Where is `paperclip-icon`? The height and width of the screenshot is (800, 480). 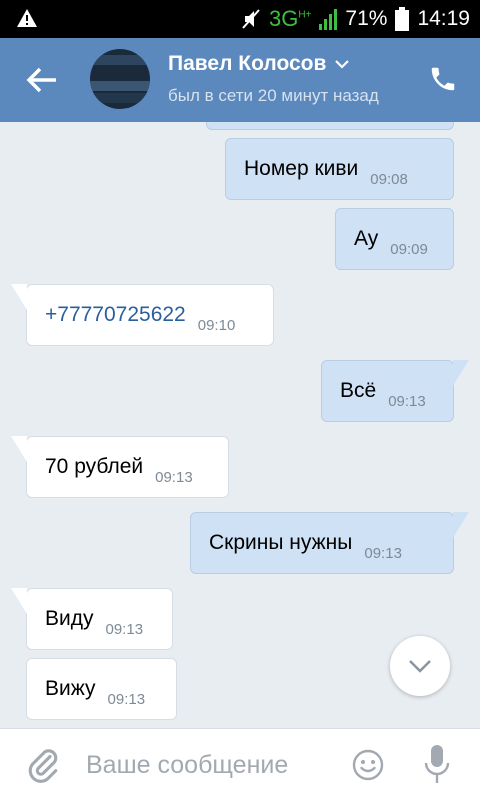 paperclip-icon is located at coordinates (43, 765).